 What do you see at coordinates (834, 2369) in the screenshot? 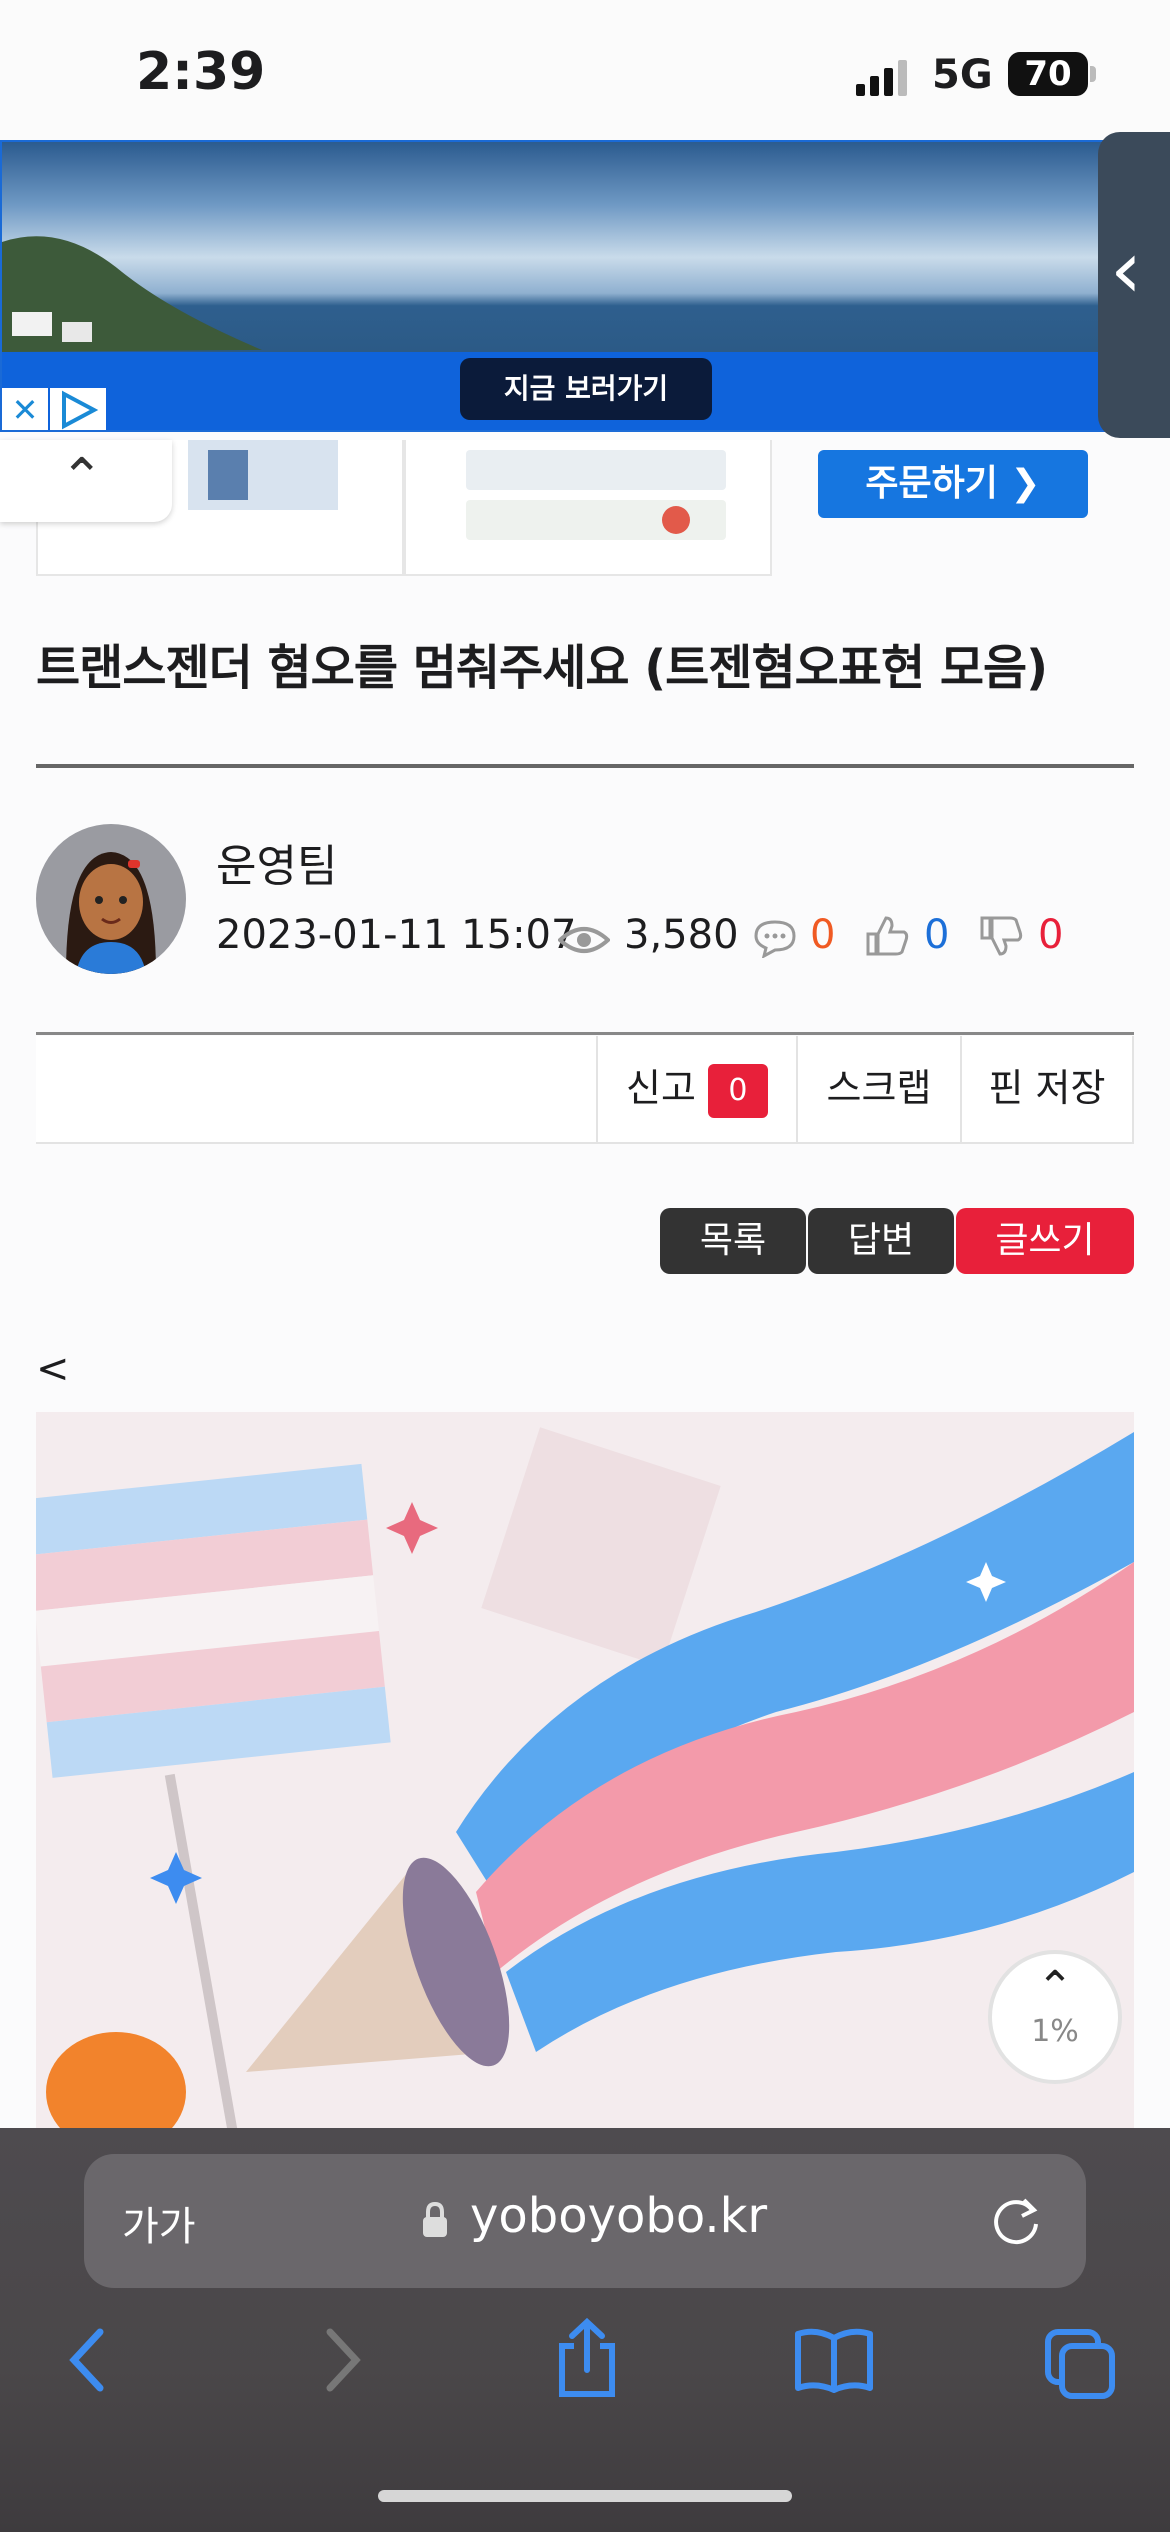
I see `bookmarks-icon` at bounding box center [834, 2369].